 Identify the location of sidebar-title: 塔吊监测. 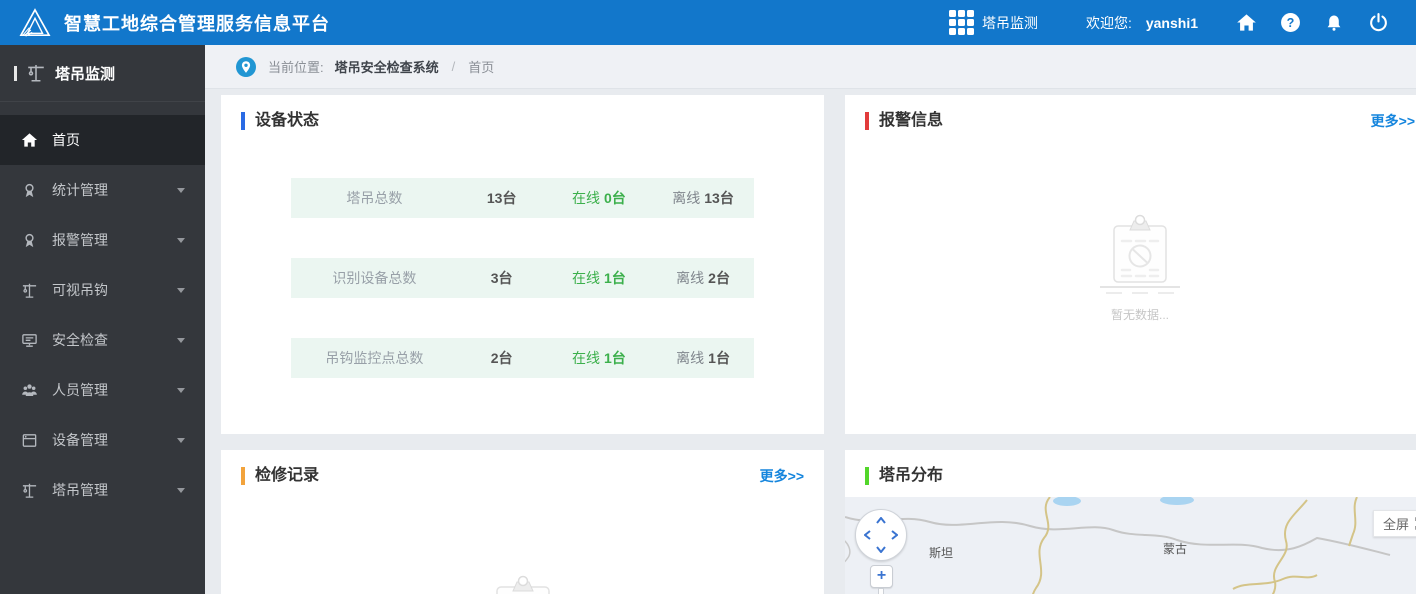
(85, 74).